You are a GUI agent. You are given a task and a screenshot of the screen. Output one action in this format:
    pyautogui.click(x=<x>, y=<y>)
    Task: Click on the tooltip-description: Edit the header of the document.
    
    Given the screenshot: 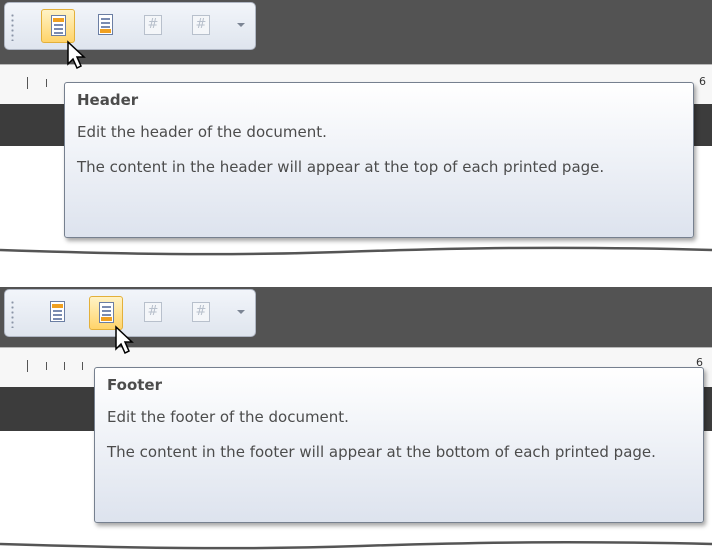 What is the action you would take?
    pyautogui.click(x=202, y=132)
    